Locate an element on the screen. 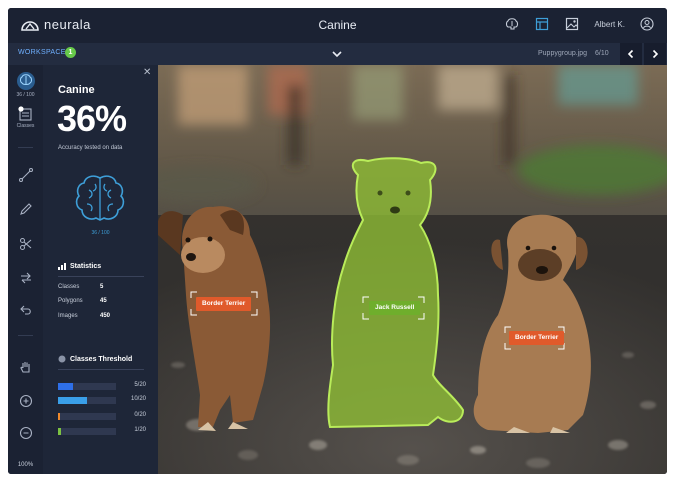 This screenshot has height=484, width=675. image-icon is located at coordinates (572, 24).